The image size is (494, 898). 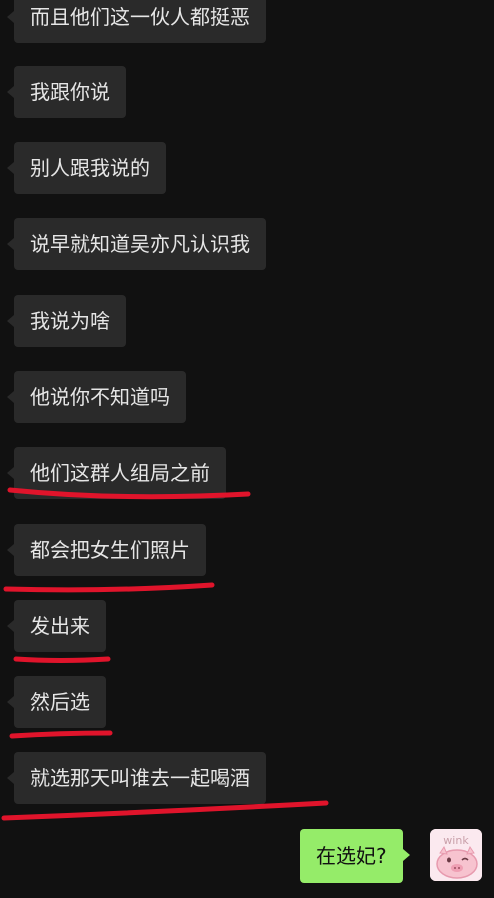 I want to click on message-bubble: 说早就知道吴亦凡认识我, so click(x=136, y=244).